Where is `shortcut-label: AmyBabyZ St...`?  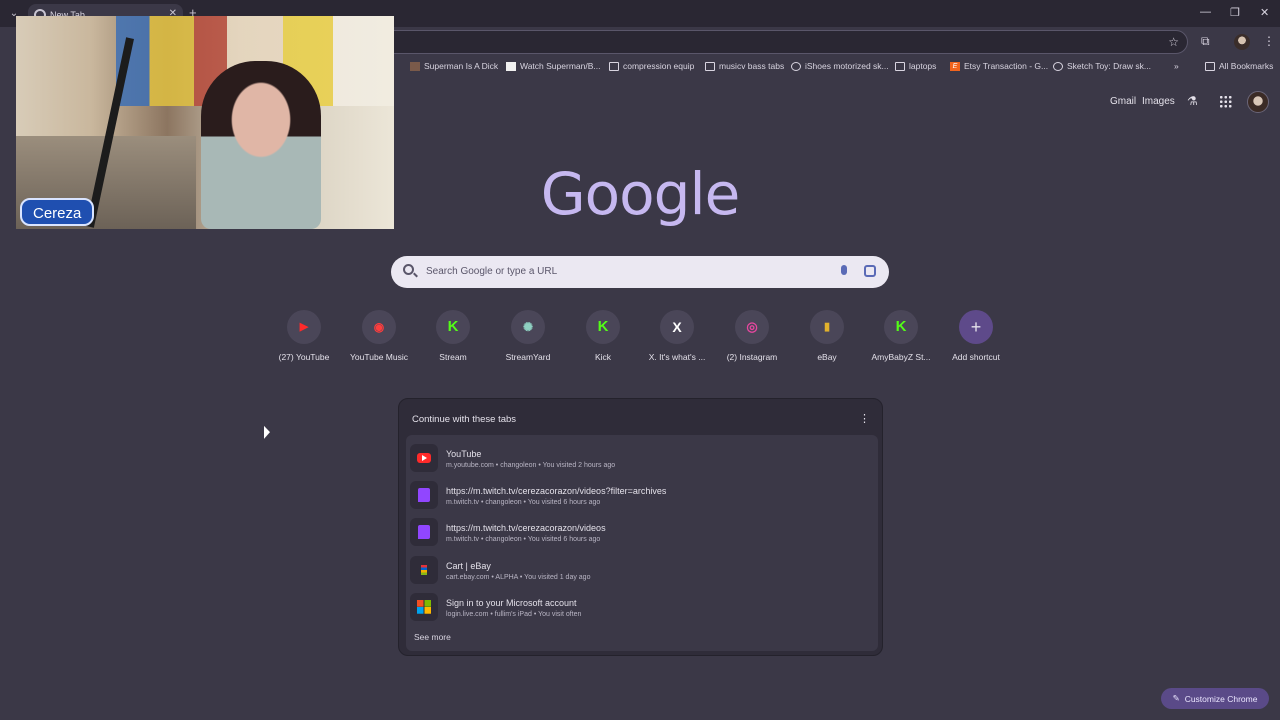 shortcut-label: AmyBabyZ St... is located at coordinates (901, 357).